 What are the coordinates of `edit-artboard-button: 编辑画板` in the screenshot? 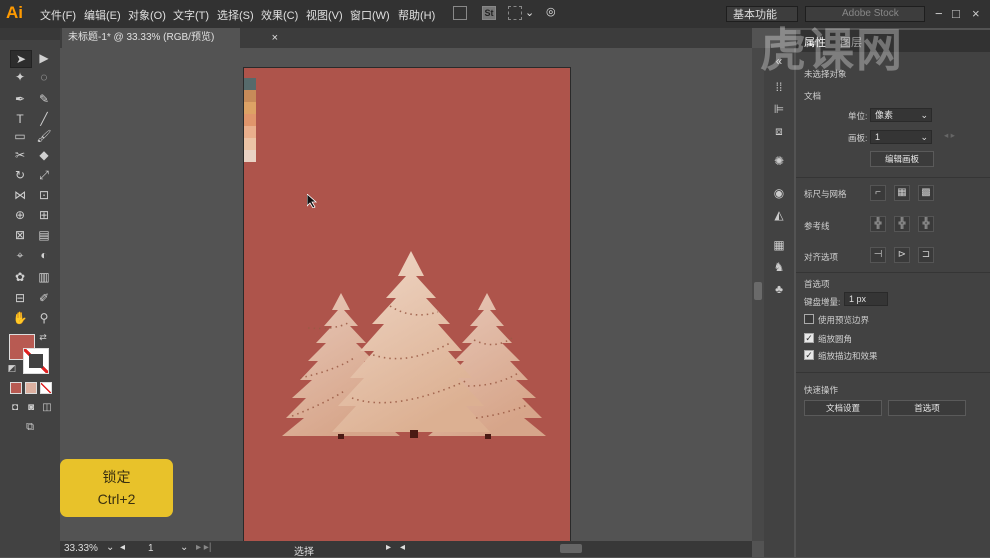 It's located at (902, 159).